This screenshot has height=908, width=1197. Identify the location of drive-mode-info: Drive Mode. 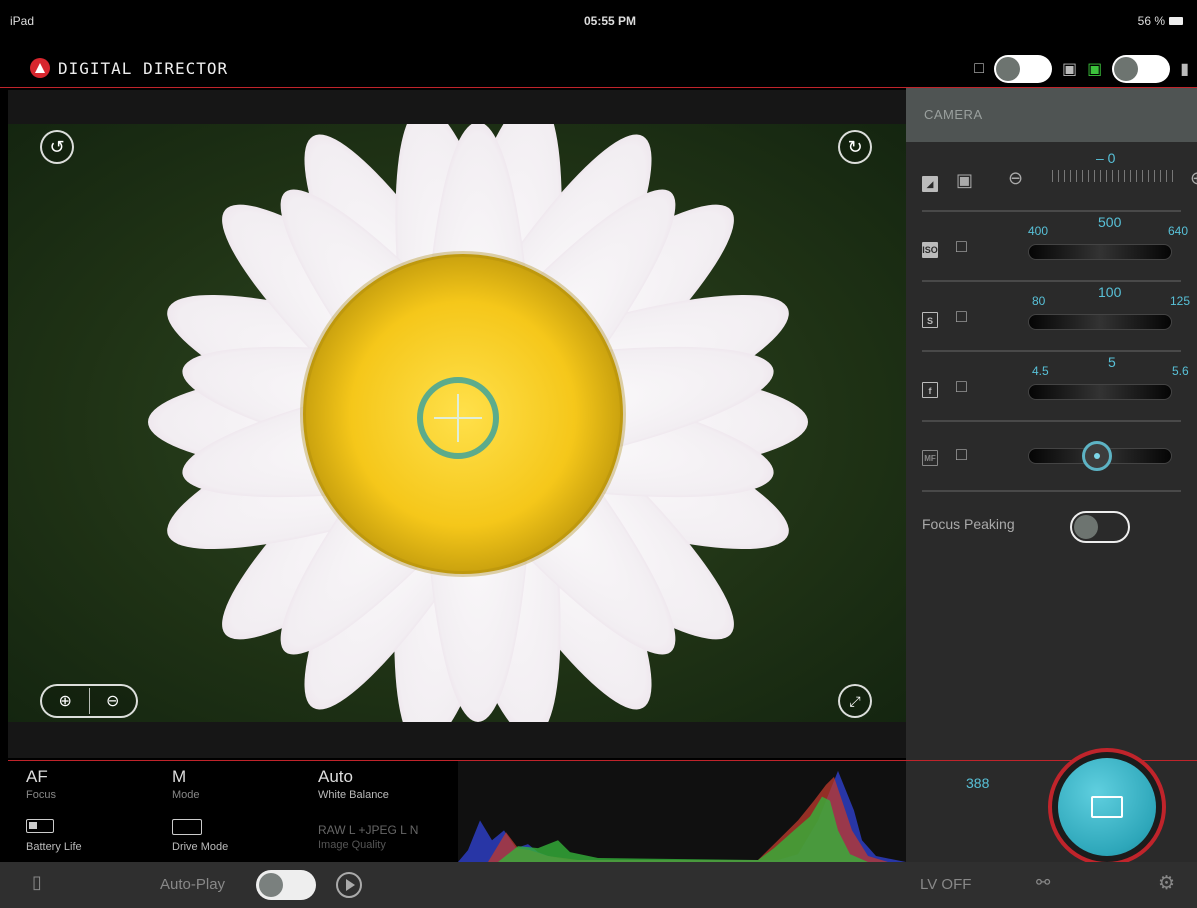
(200, 834).